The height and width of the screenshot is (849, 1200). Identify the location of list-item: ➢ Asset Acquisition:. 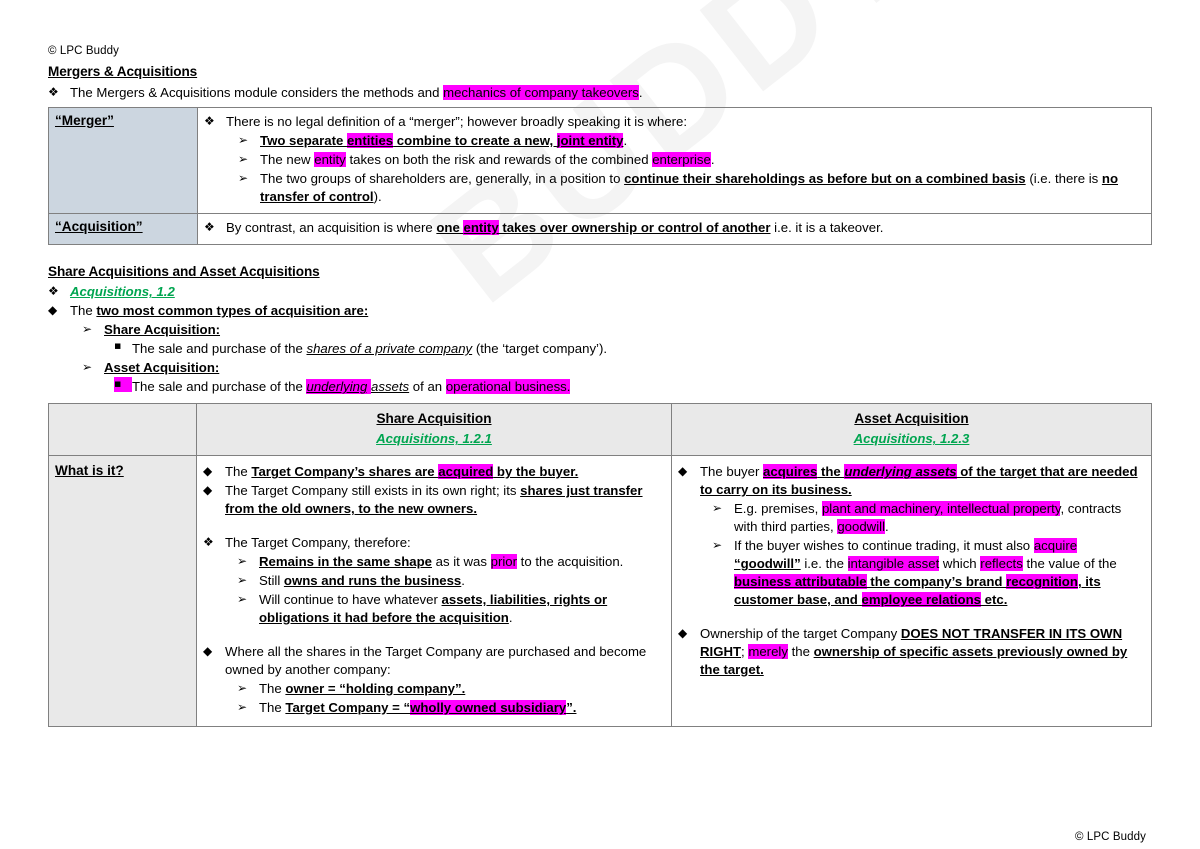
(600, 368).